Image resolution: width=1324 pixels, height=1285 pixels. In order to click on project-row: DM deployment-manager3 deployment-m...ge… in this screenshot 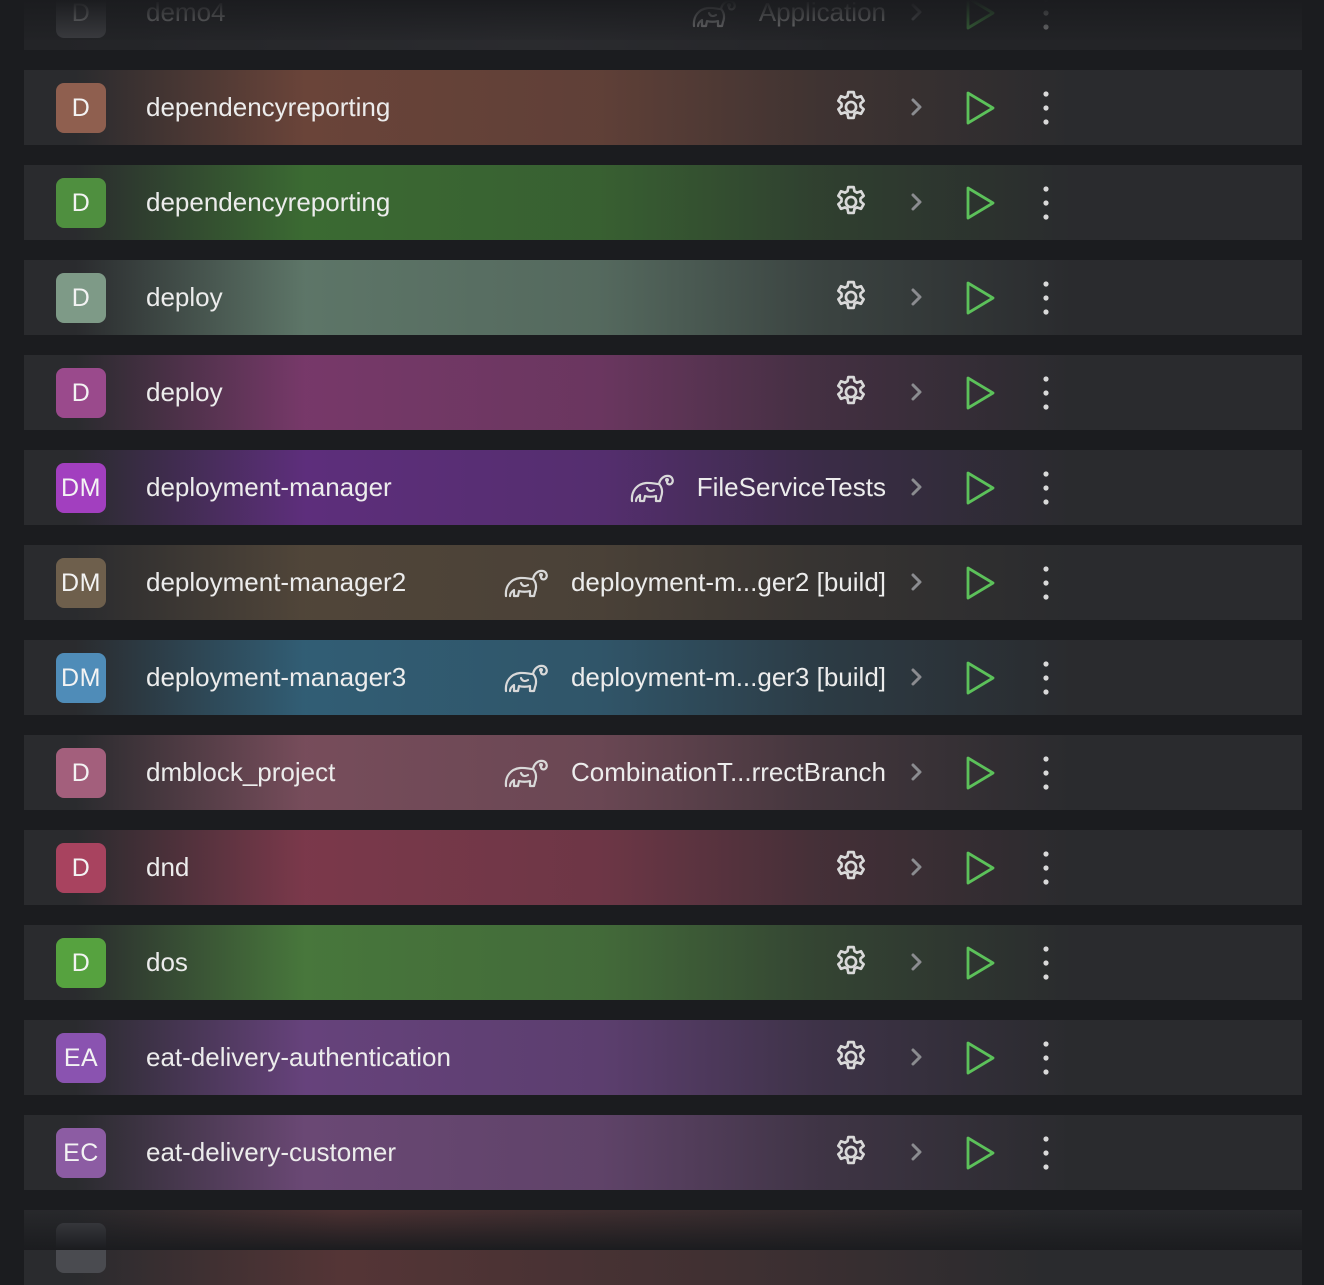, I will do `click(663, 677)`.